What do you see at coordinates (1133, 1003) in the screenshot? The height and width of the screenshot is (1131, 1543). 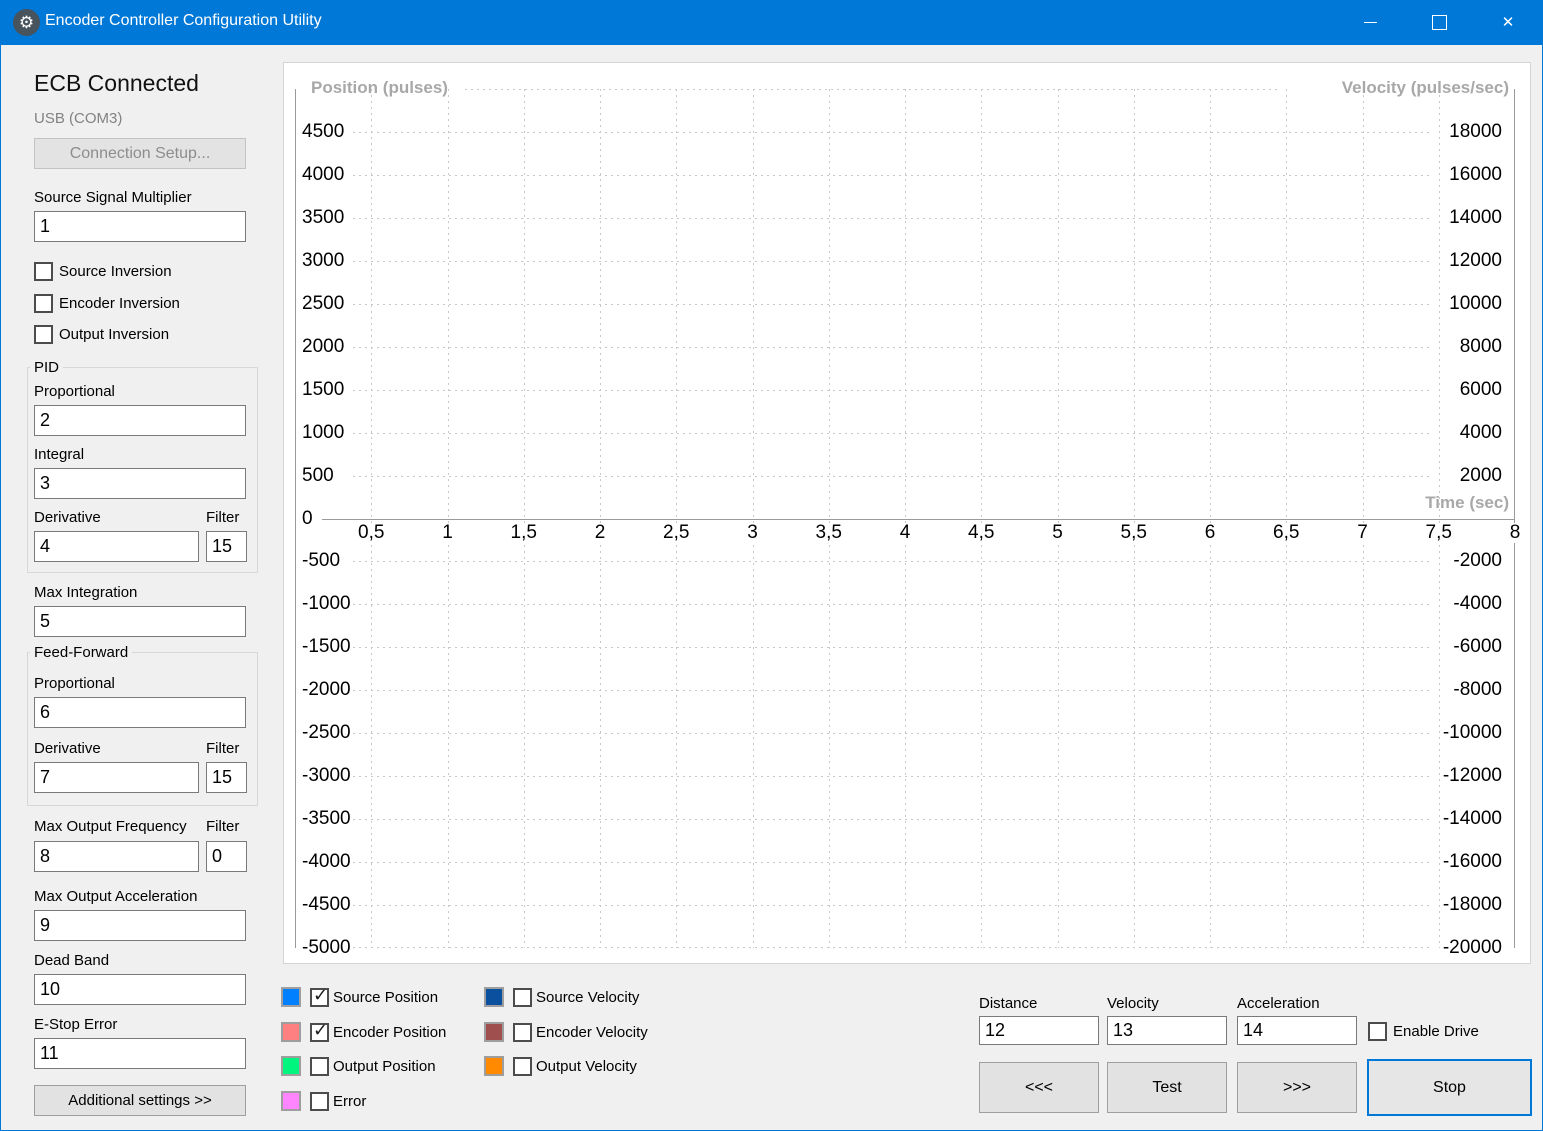 I see `velocity-label: Velocity` at bounding box center [1133, 1003].